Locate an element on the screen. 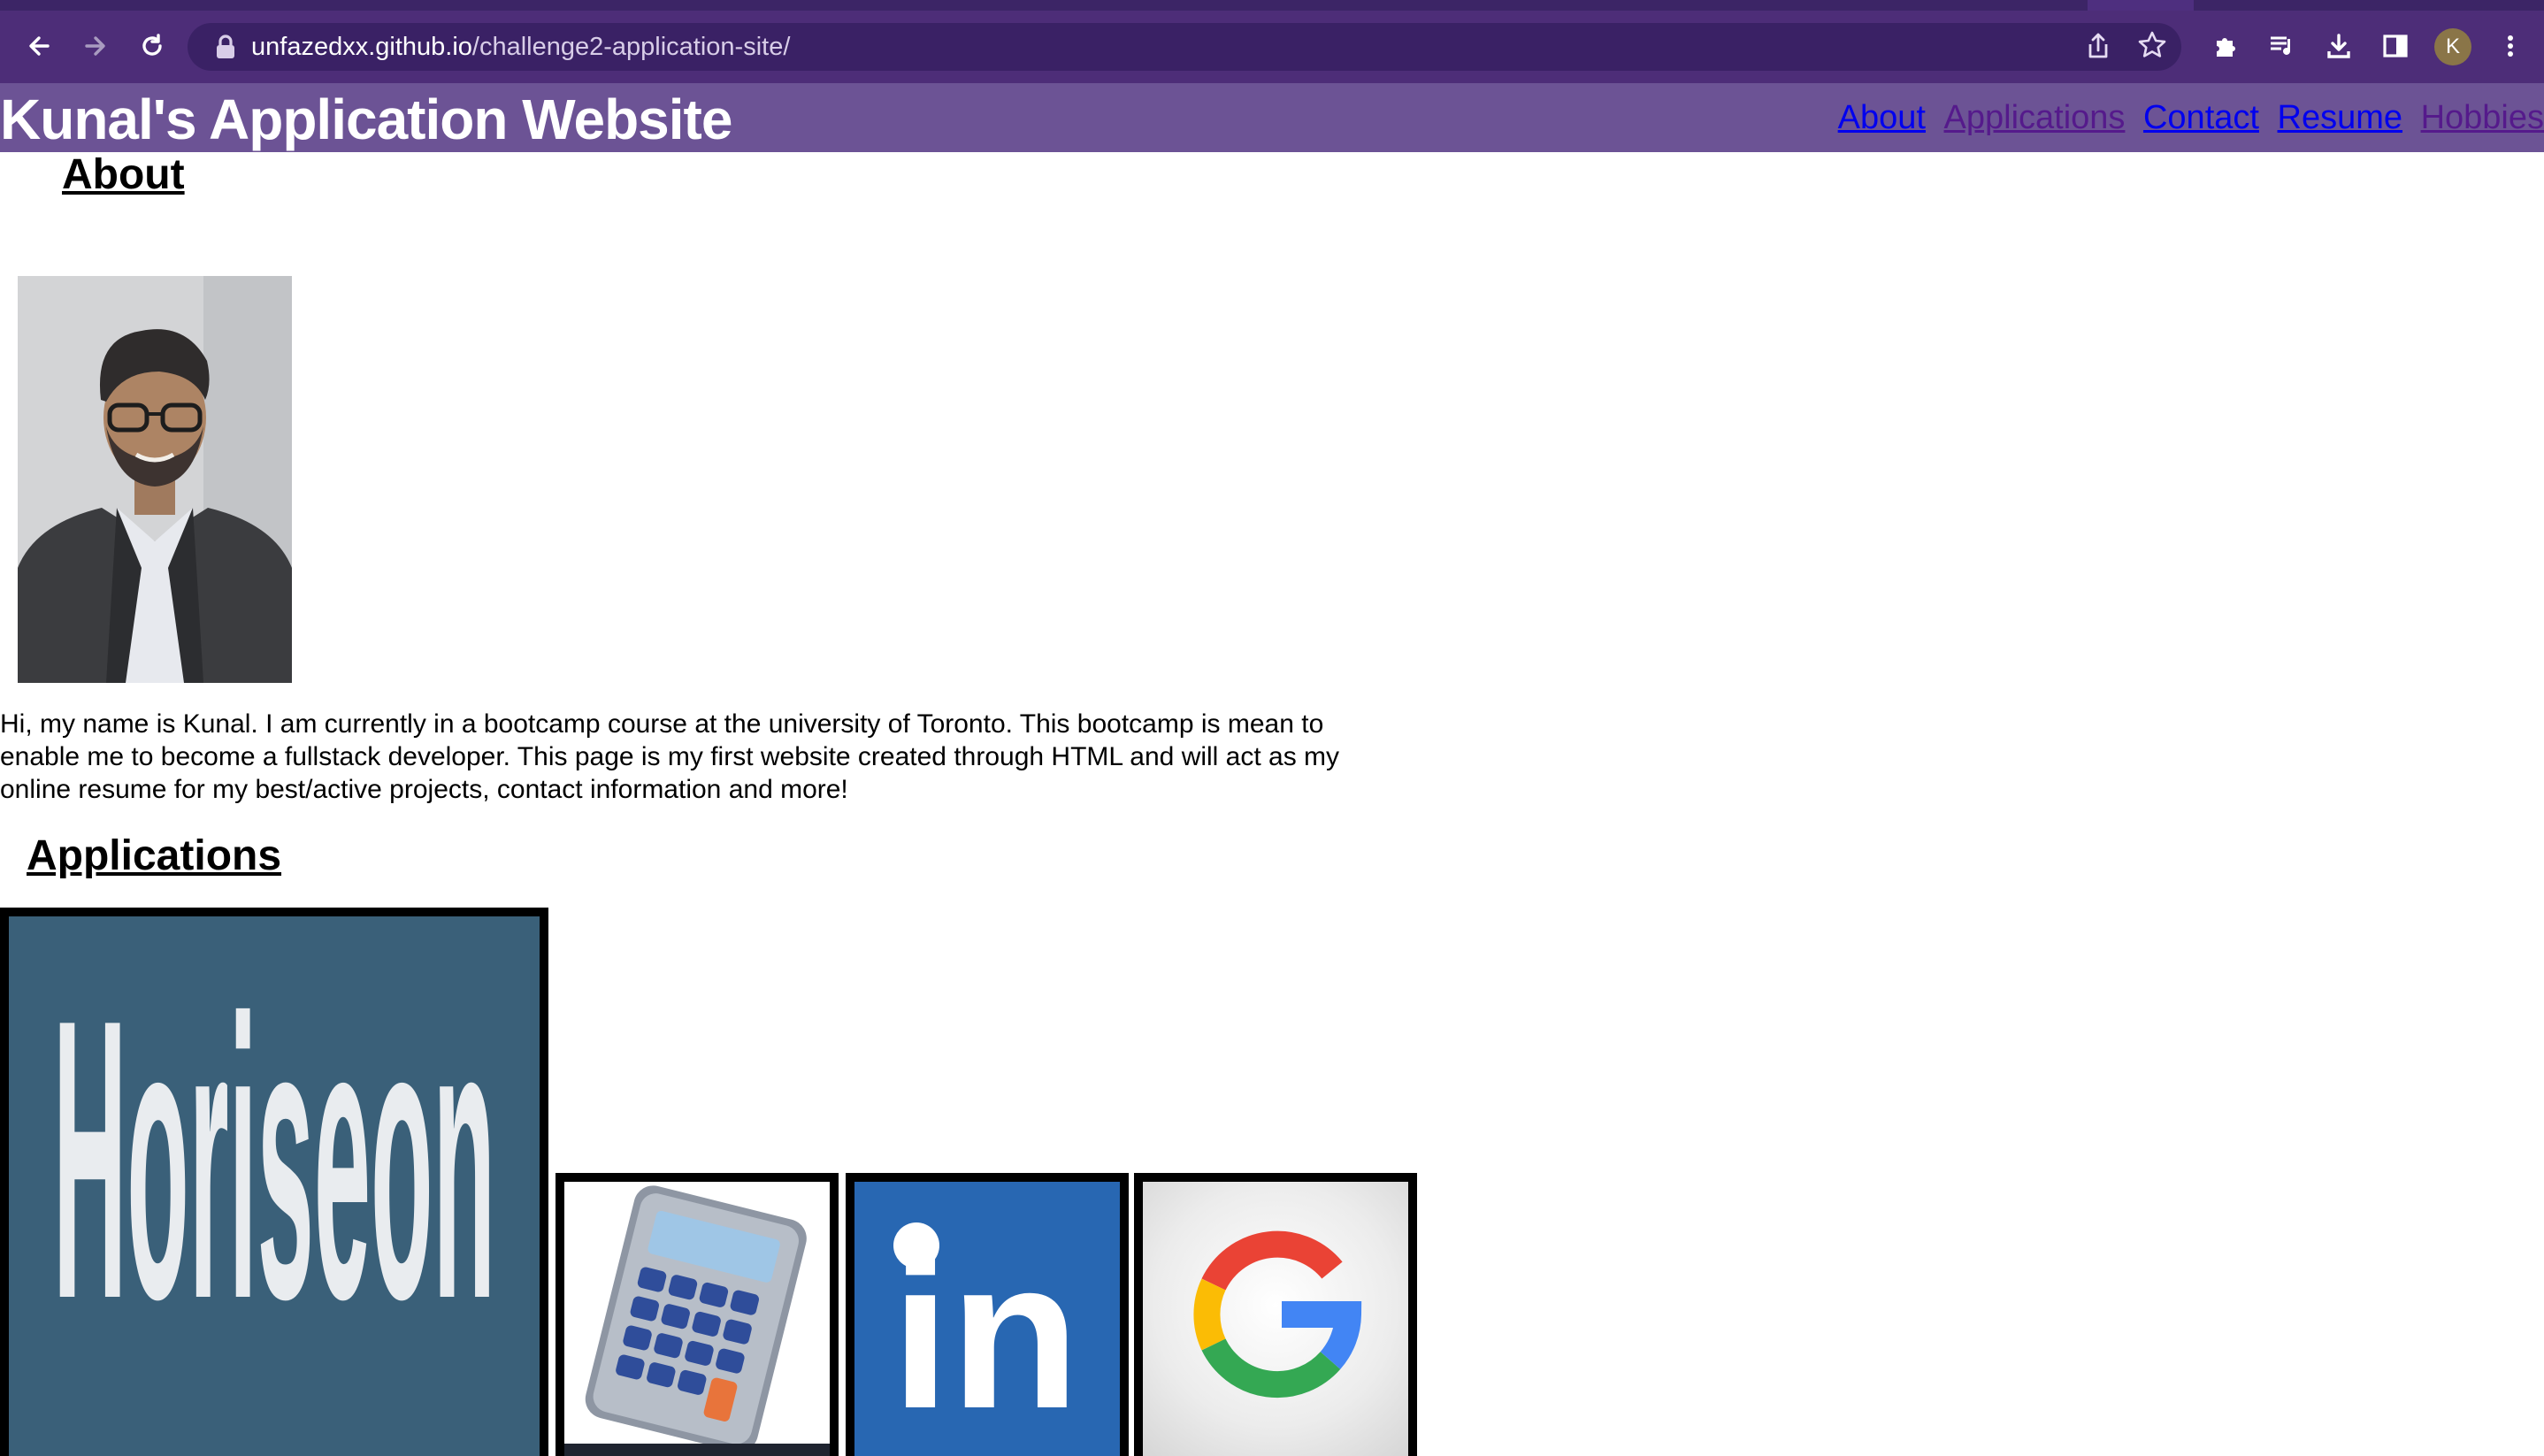  nav-link-applications: Applications is located at coordinates (2035, 117).